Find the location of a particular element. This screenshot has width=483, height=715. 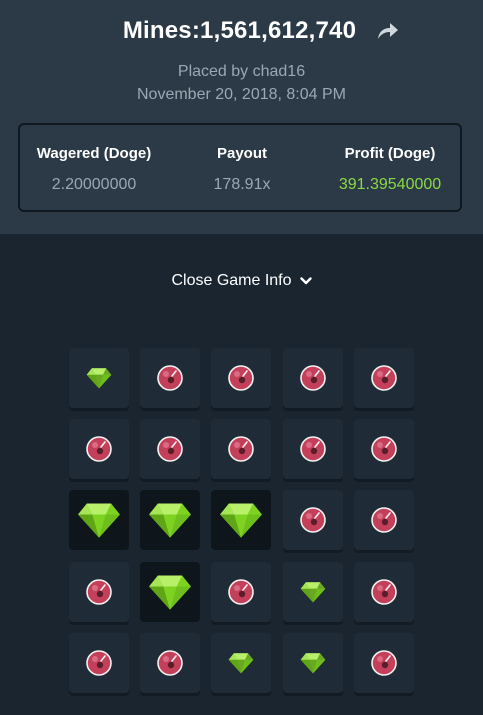

wagered-label: Wagered (Doge) is located at coordinates (94, 153).